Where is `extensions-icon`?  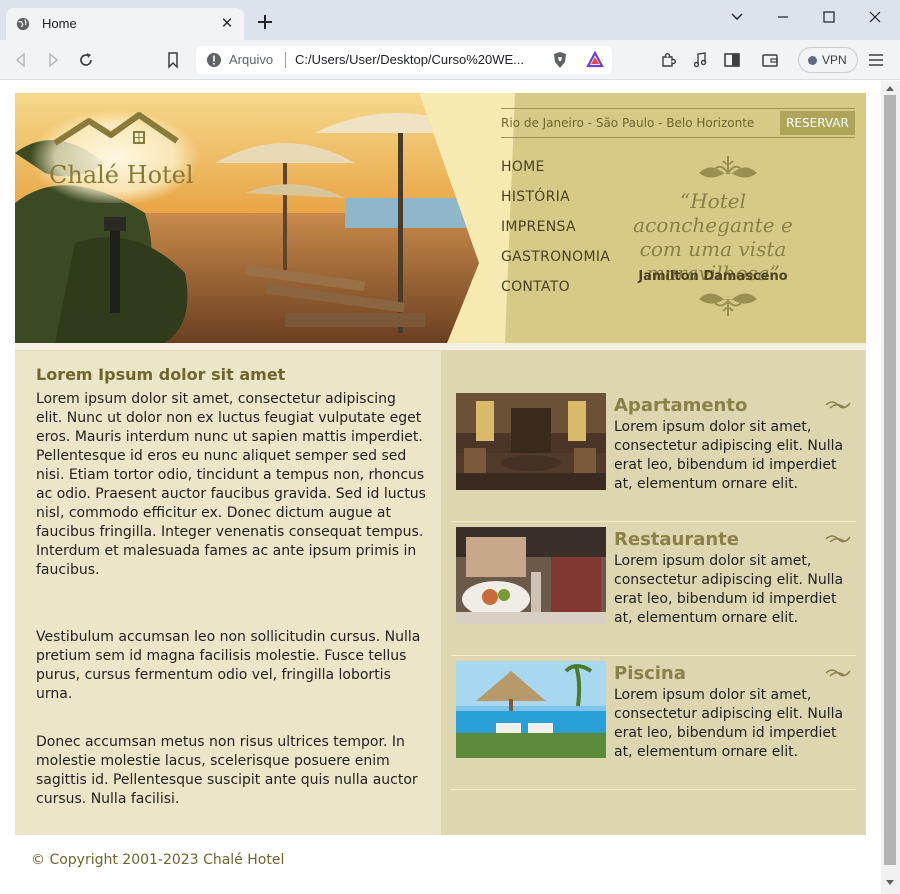
extensions-icon is located at coordinates (668, 60).